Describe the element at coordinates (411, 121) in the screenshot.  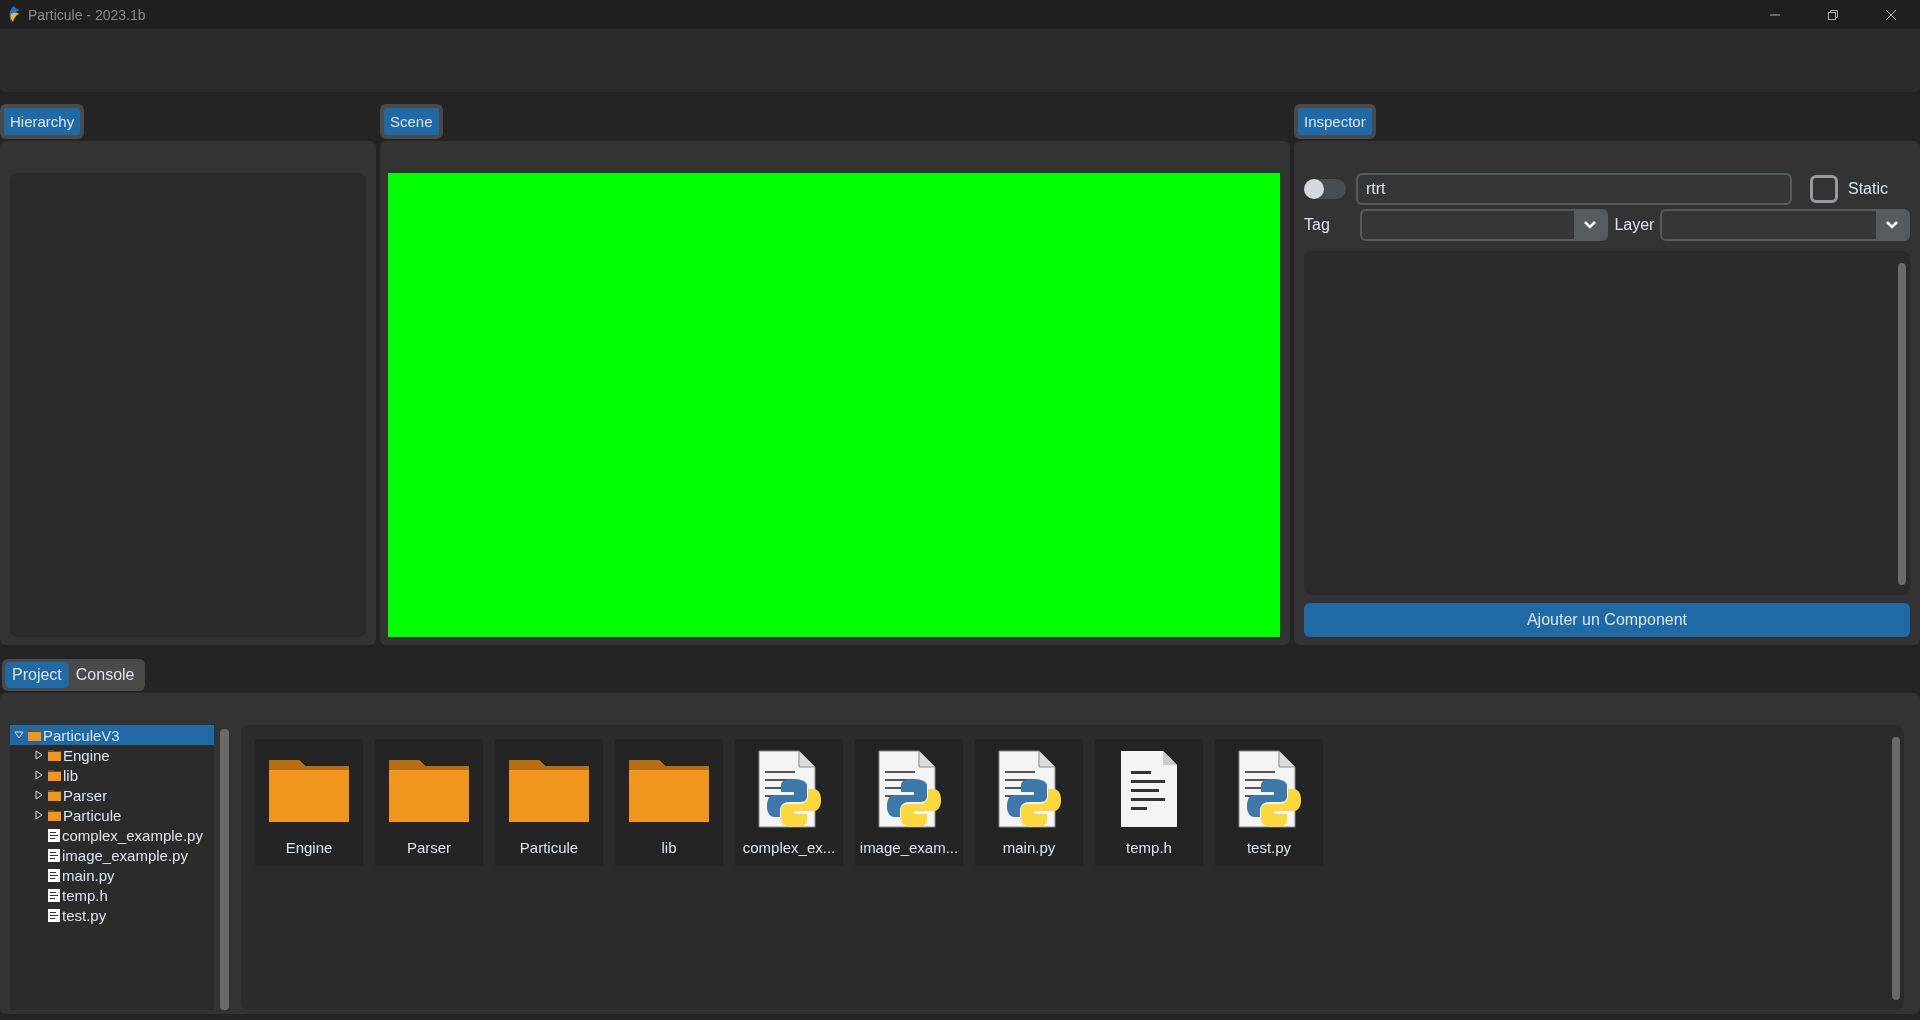
I see `panel-title: Scene` at that location.